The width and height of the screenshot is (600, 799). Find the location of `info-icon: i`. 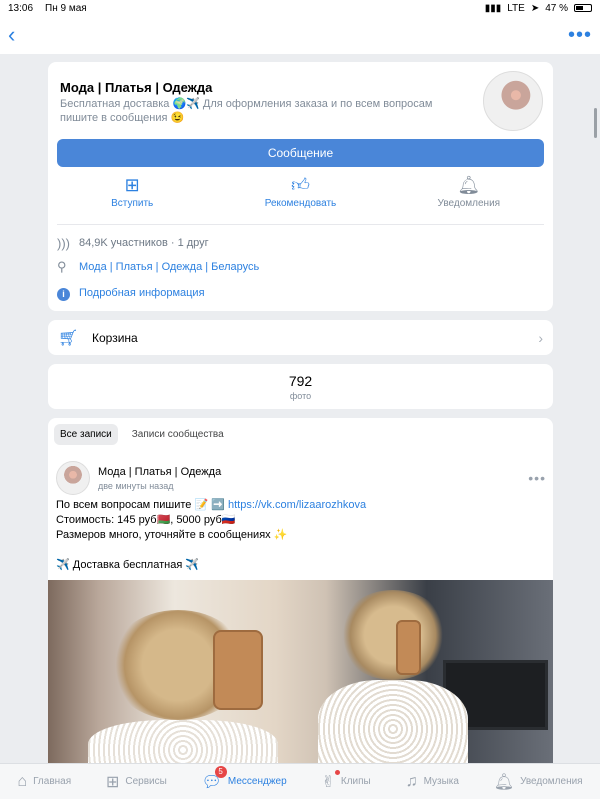

info-icon: i is located at coordinates (63, 294).